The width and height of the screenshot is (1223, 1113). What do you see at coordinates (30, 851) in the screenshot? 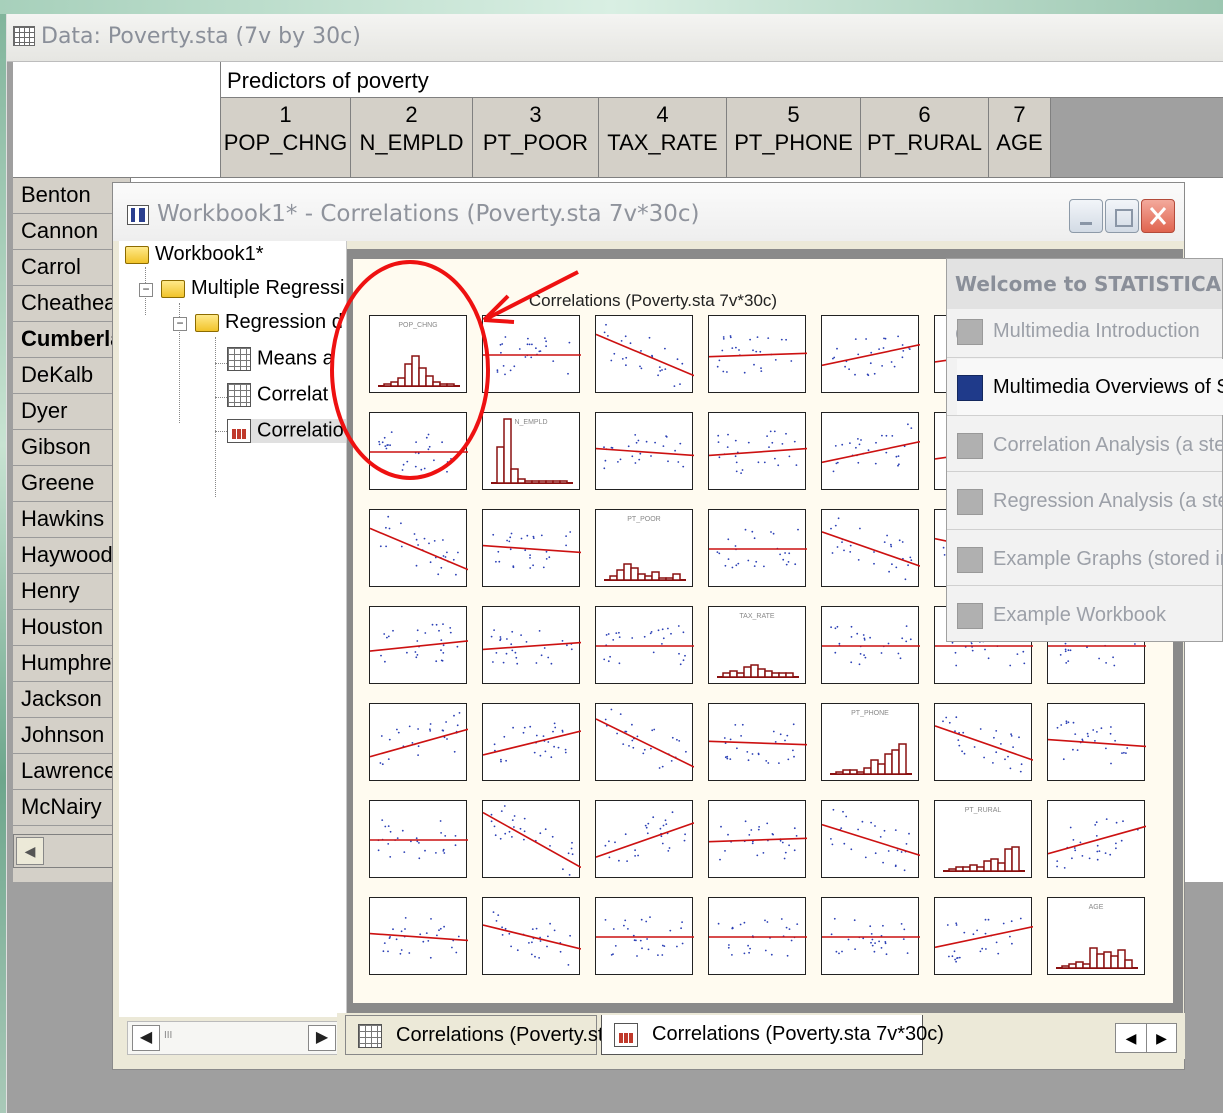
I see `scroll-left-arrow-icon: ◀` at bounding box center [30, 851].